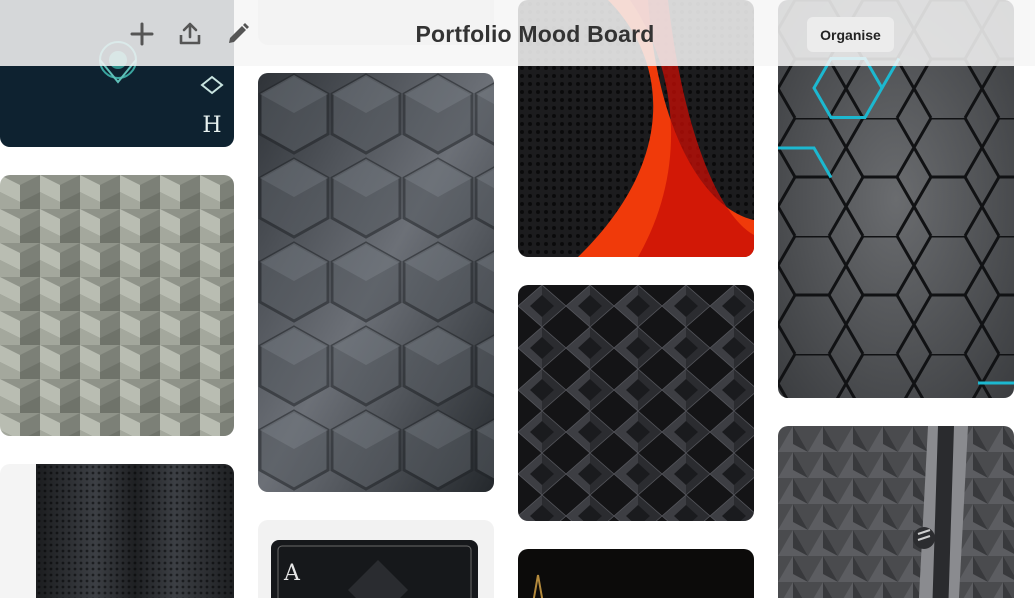 This screenshot has width=1035, height=598. What do you see at coordinates (211, 125) in the screenshot?
I see `svg-text: H` at bounding box center [211, 125].